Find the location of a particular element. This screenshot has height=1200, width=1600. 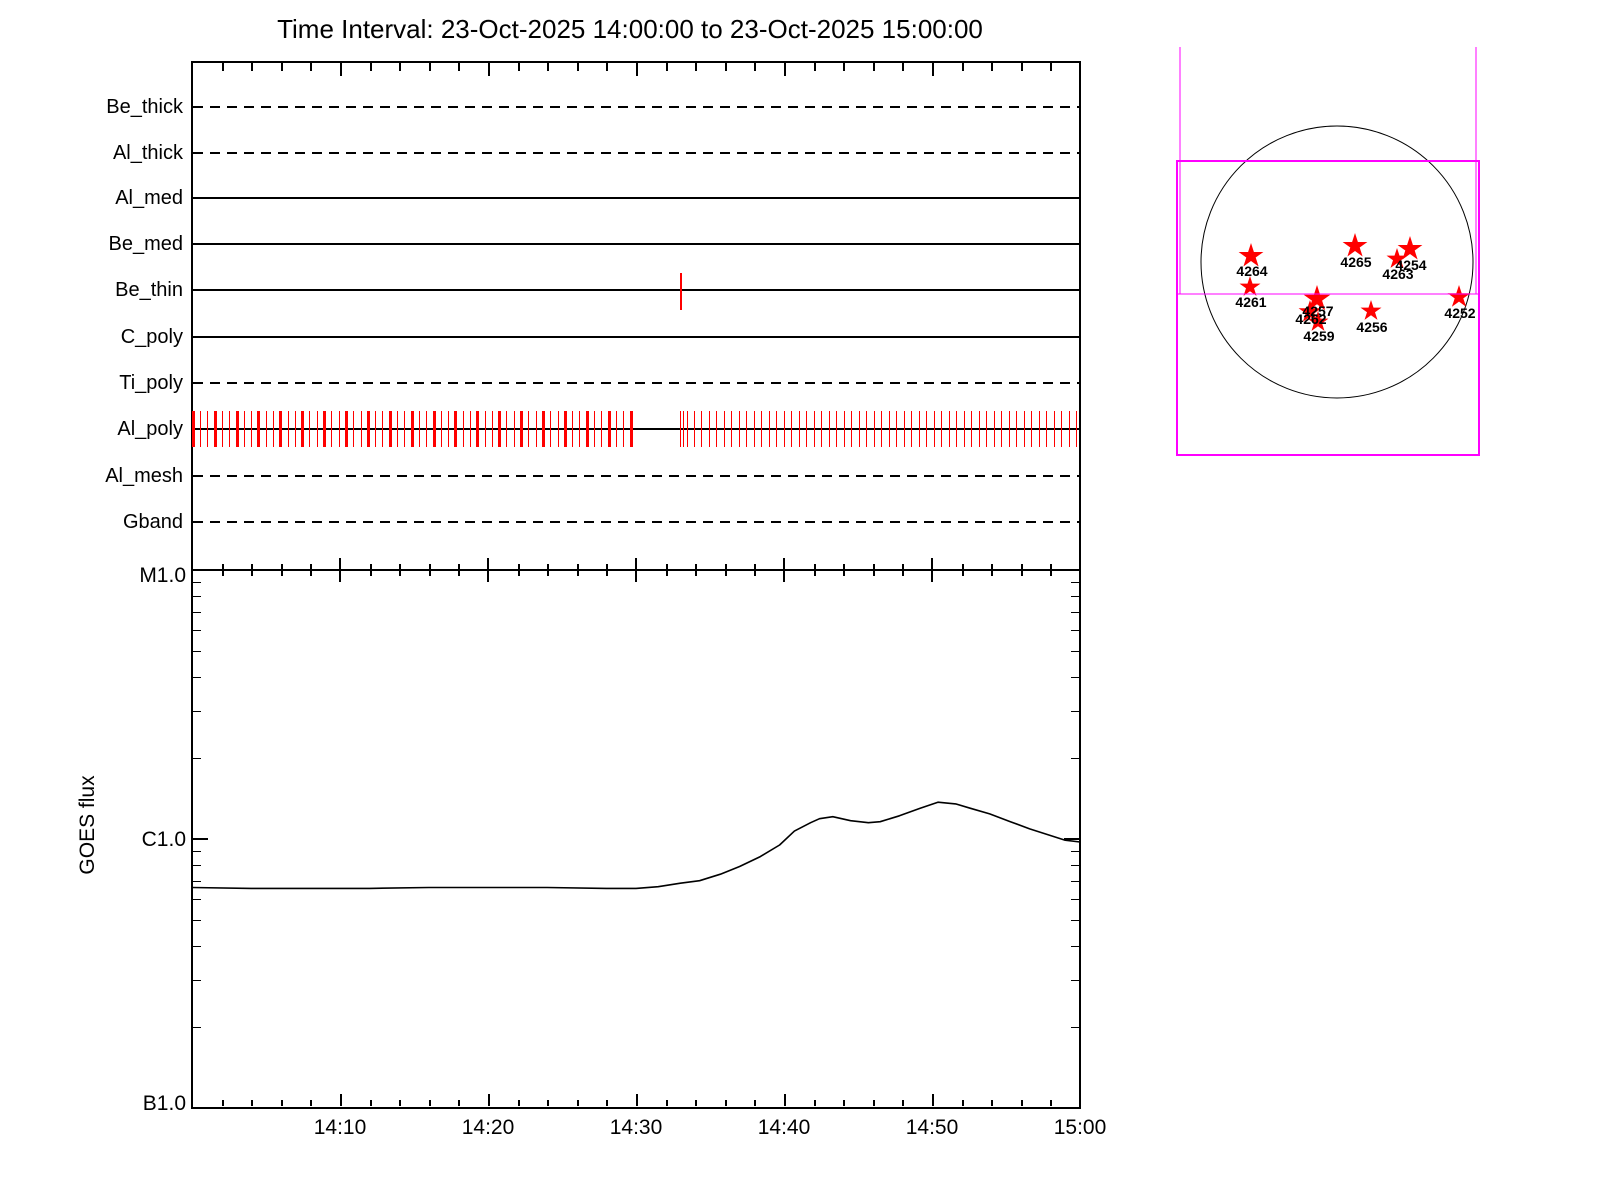

active-region-label-4252: 4252 is located at coordinates (1459, 313).